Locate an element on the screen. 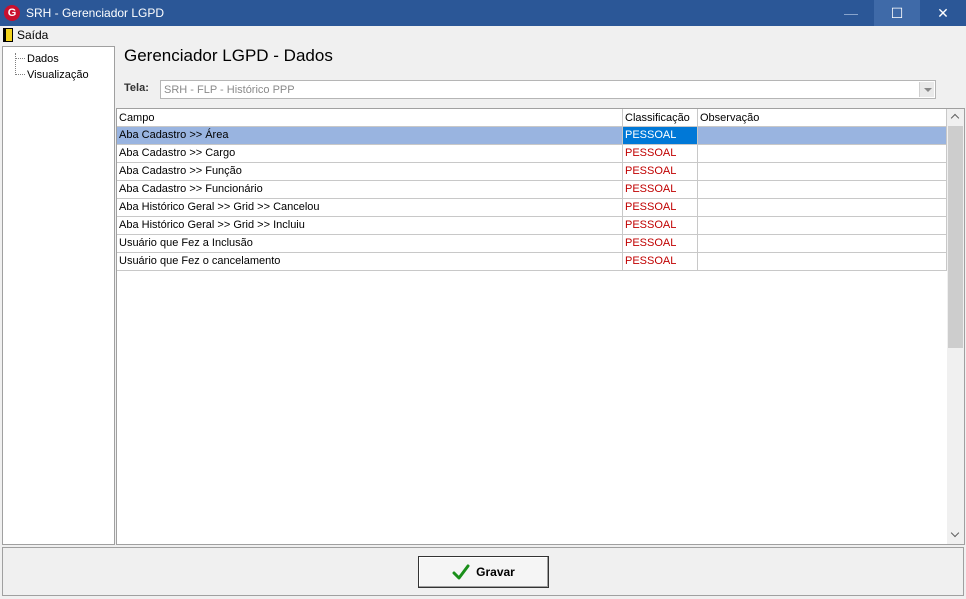 This screenshot has height=599, width=966. table-row: Usuário que Fez a Inclusão PESSOAL is located at coordinates (532, 244).